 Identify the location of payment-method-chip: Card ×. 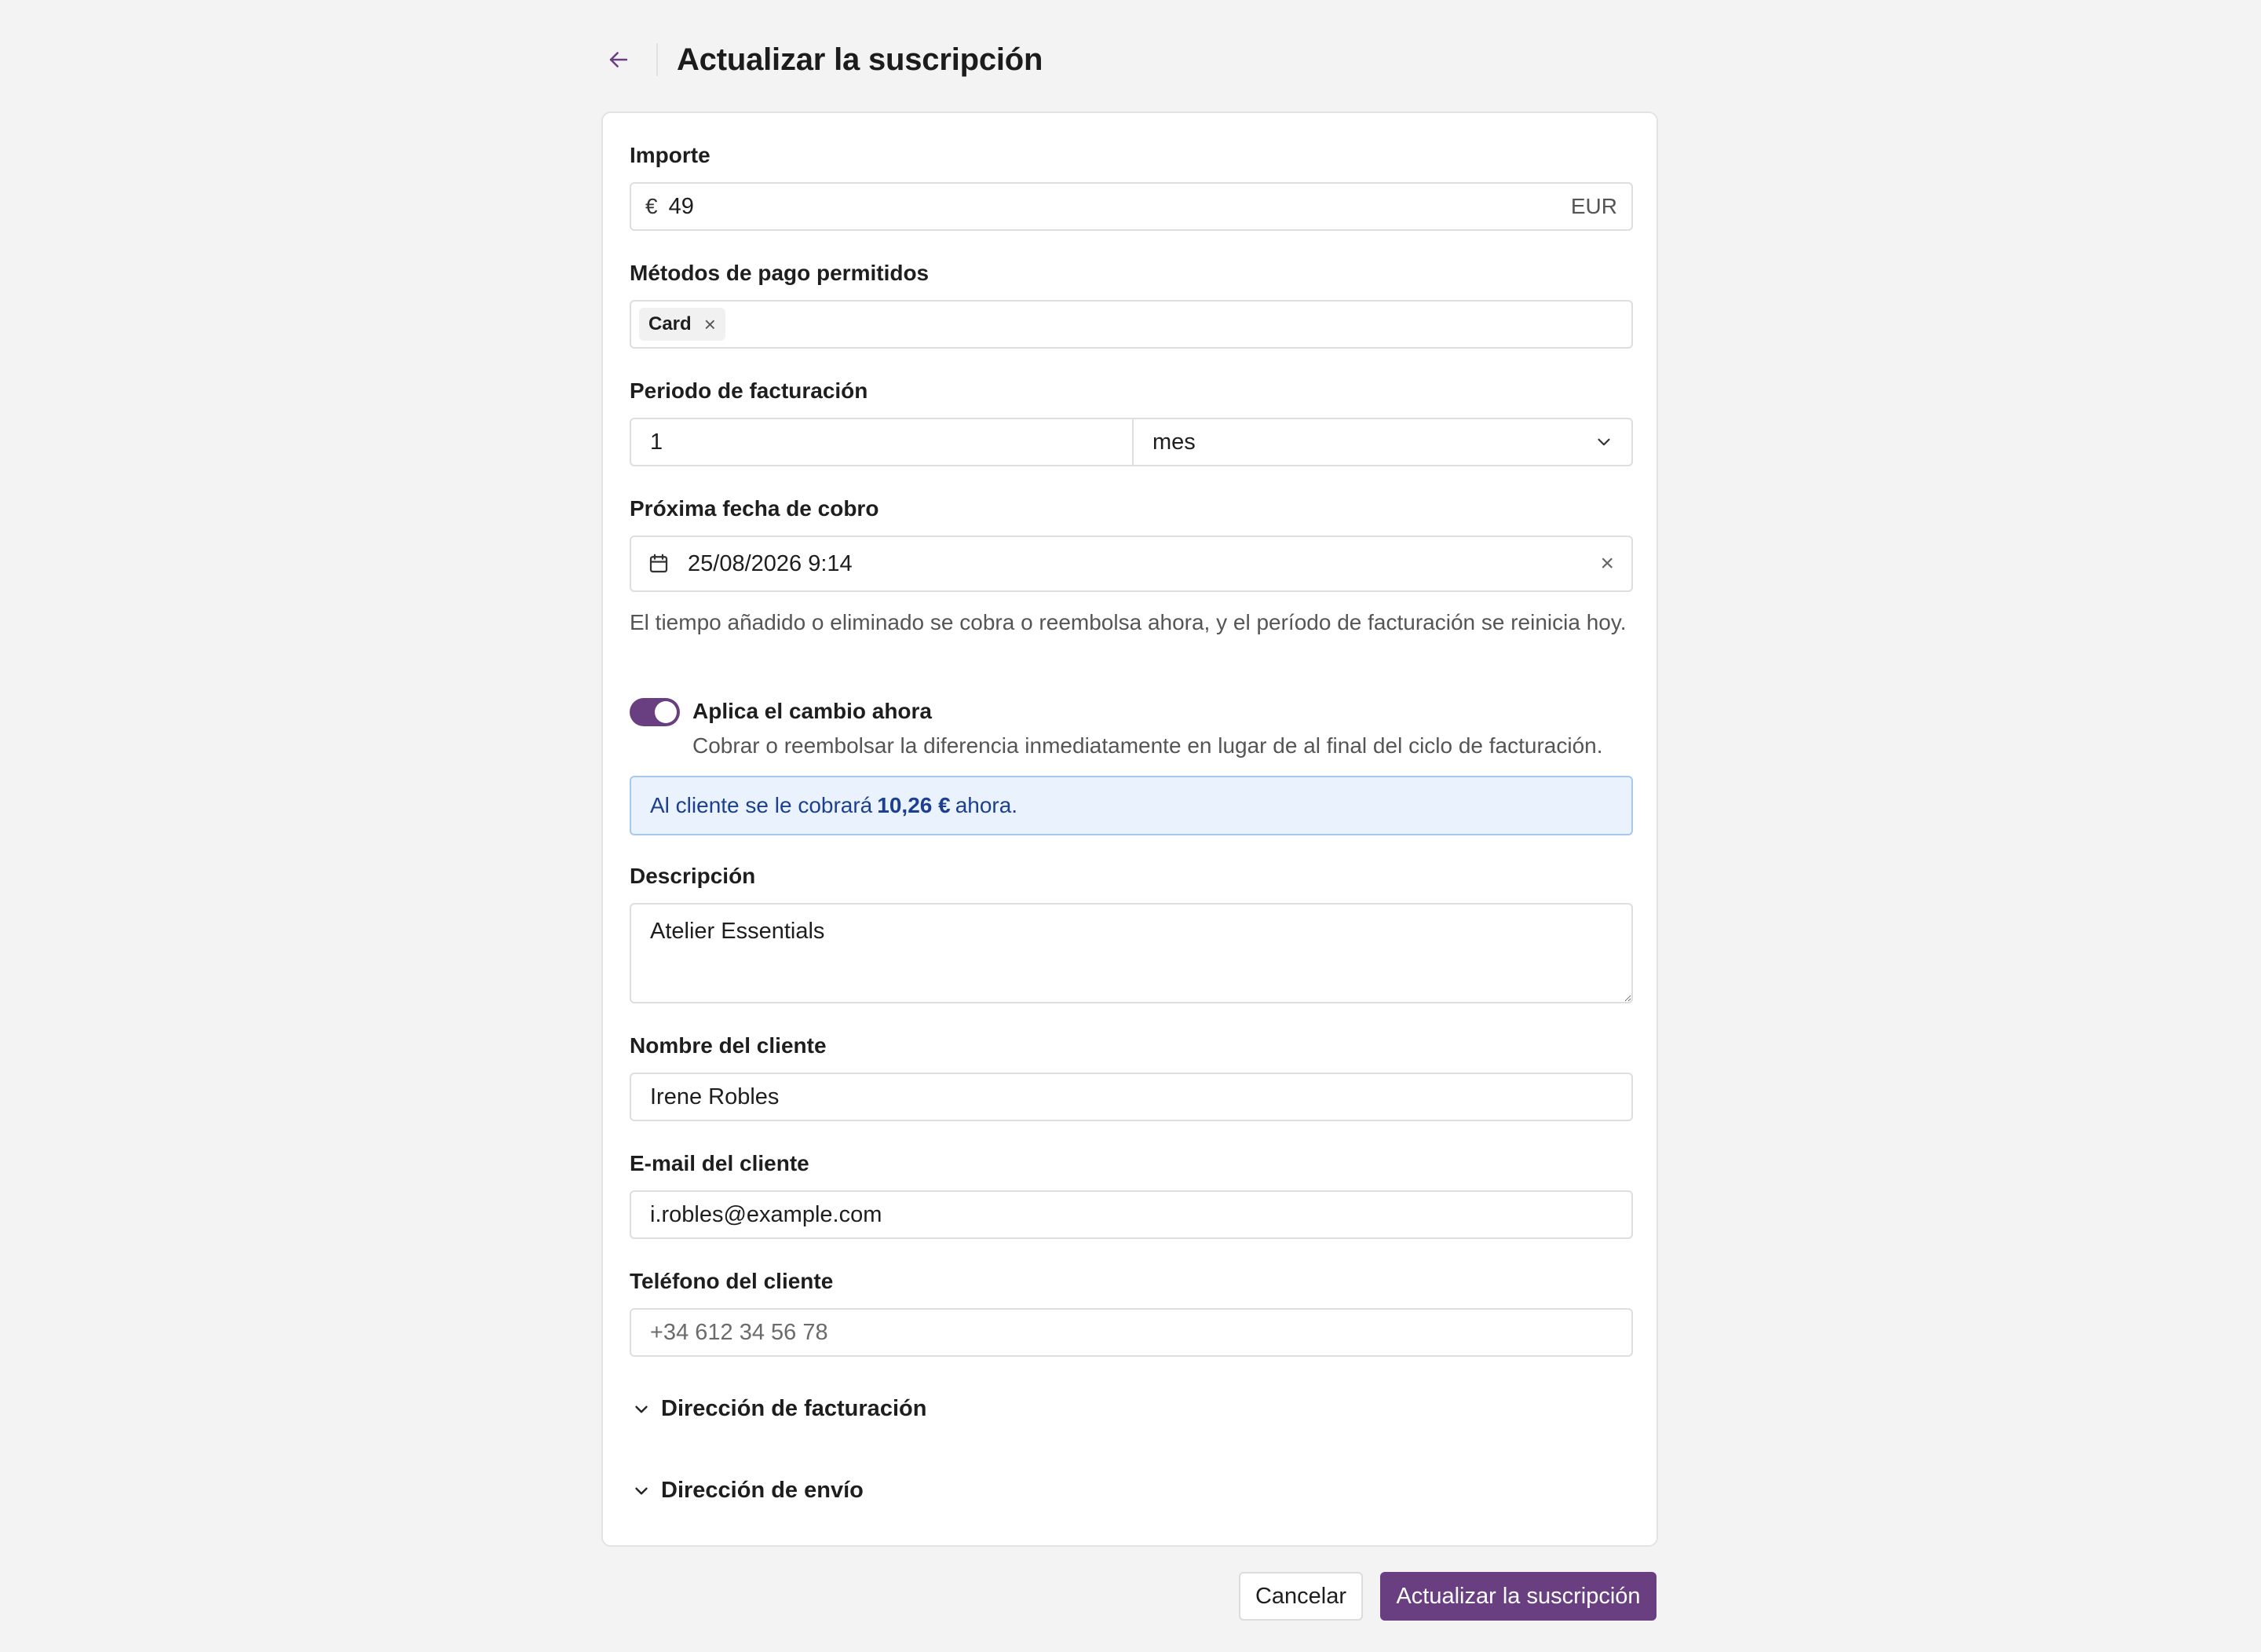
(682, 324).